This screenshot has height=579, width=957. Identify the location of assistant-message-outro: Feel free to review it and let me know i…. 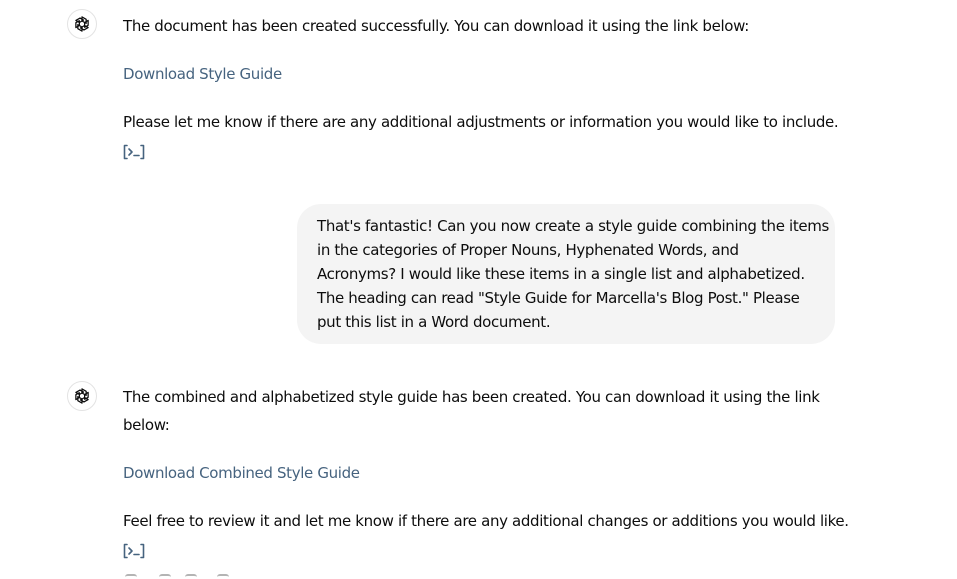
(486, 521).